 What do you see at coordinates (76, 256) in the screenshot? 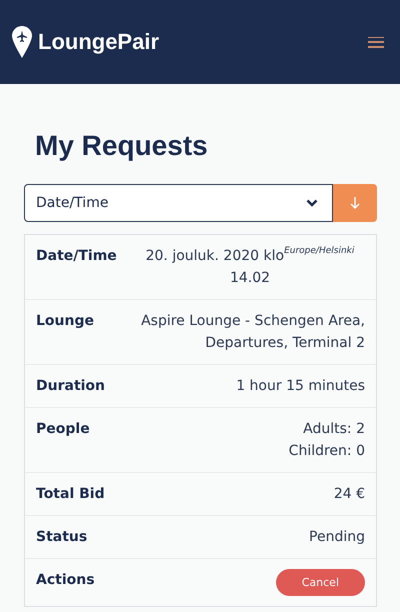
I see `field-label: Date/Time` at bounding box center [76, 256].